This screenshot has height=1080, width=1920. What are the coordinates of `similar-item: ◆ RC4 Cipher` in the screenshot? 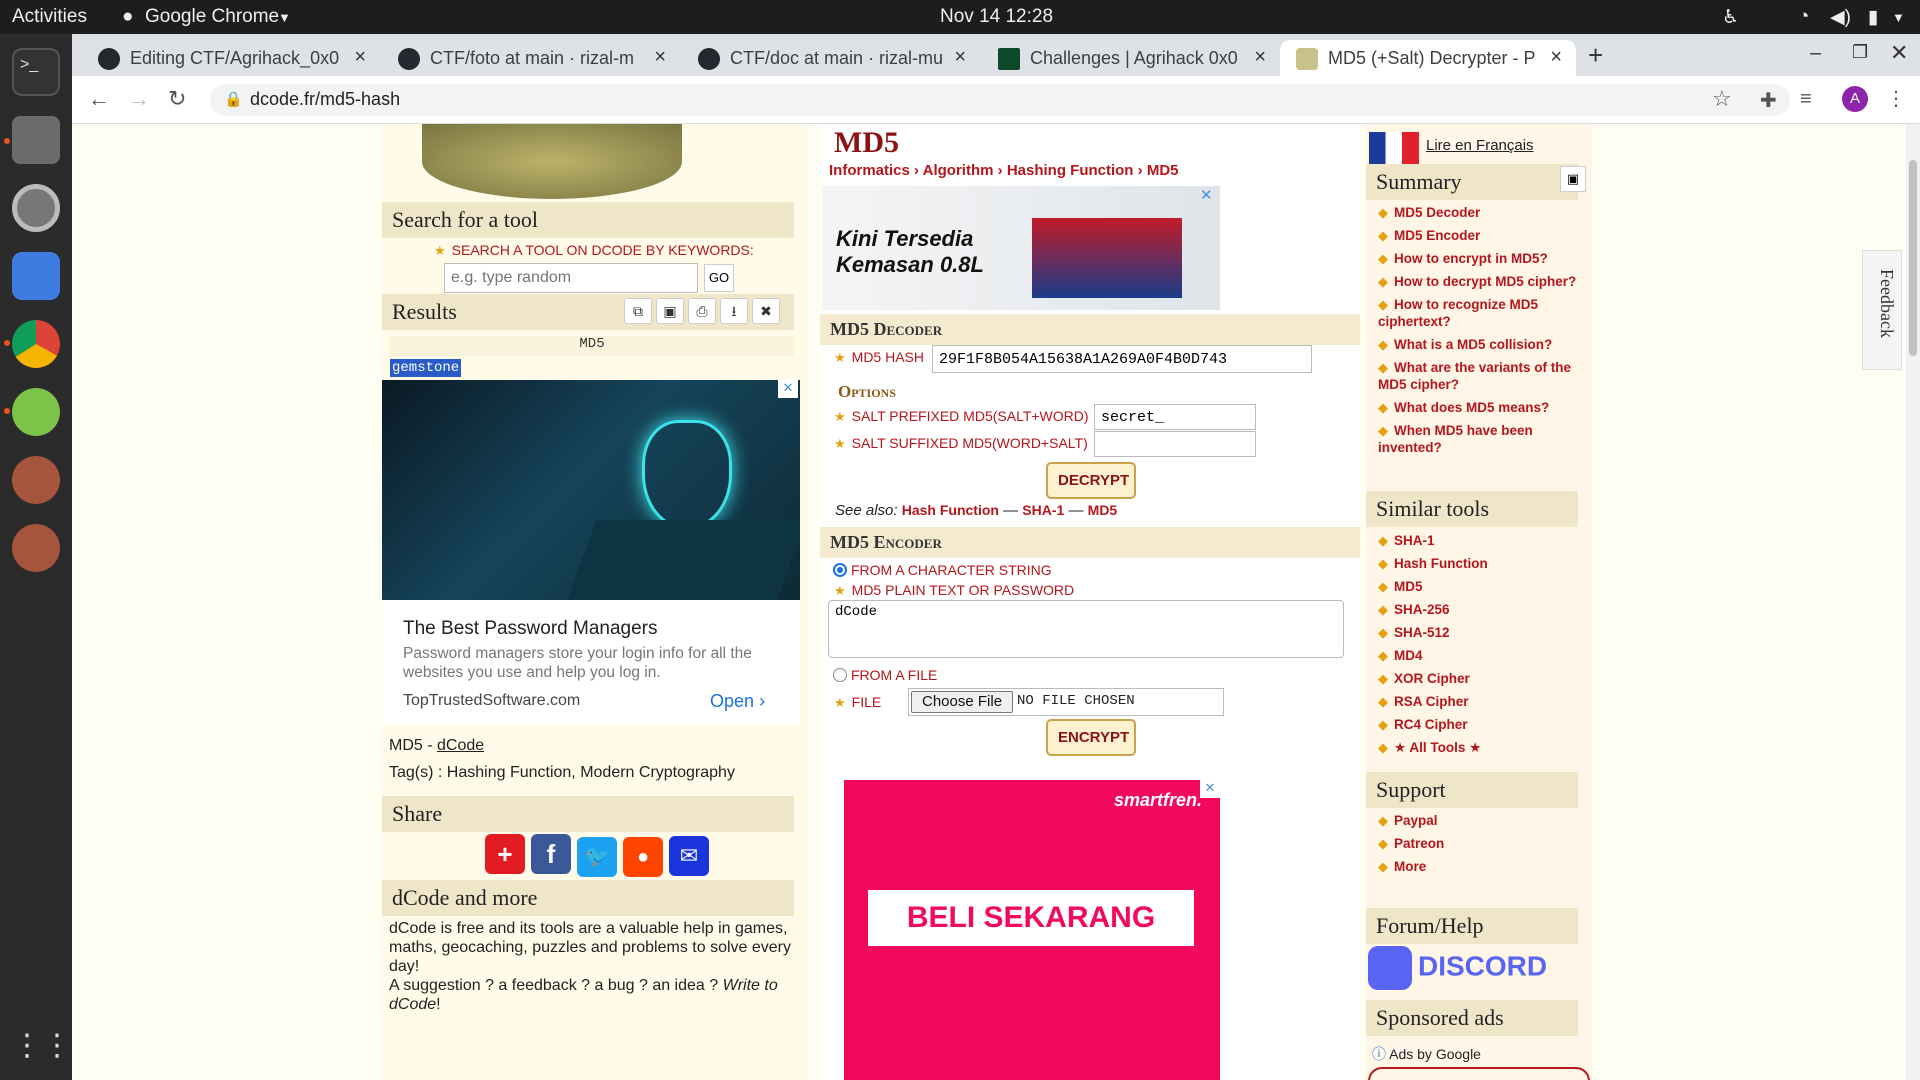 It's located at (1480, 724).